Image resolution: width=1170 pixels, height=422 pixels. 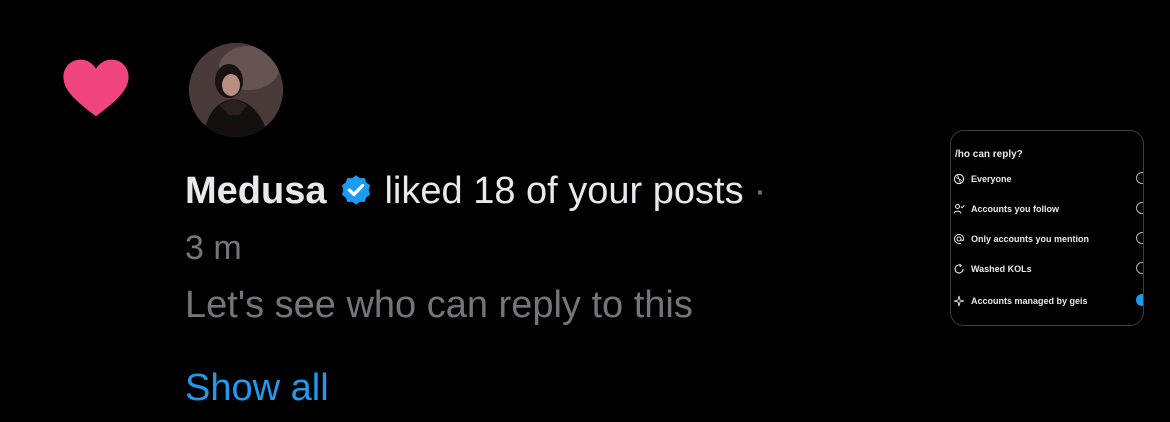 I want to click on reply-option-follow: Accounts you follow, so click(x=1047, y=210).